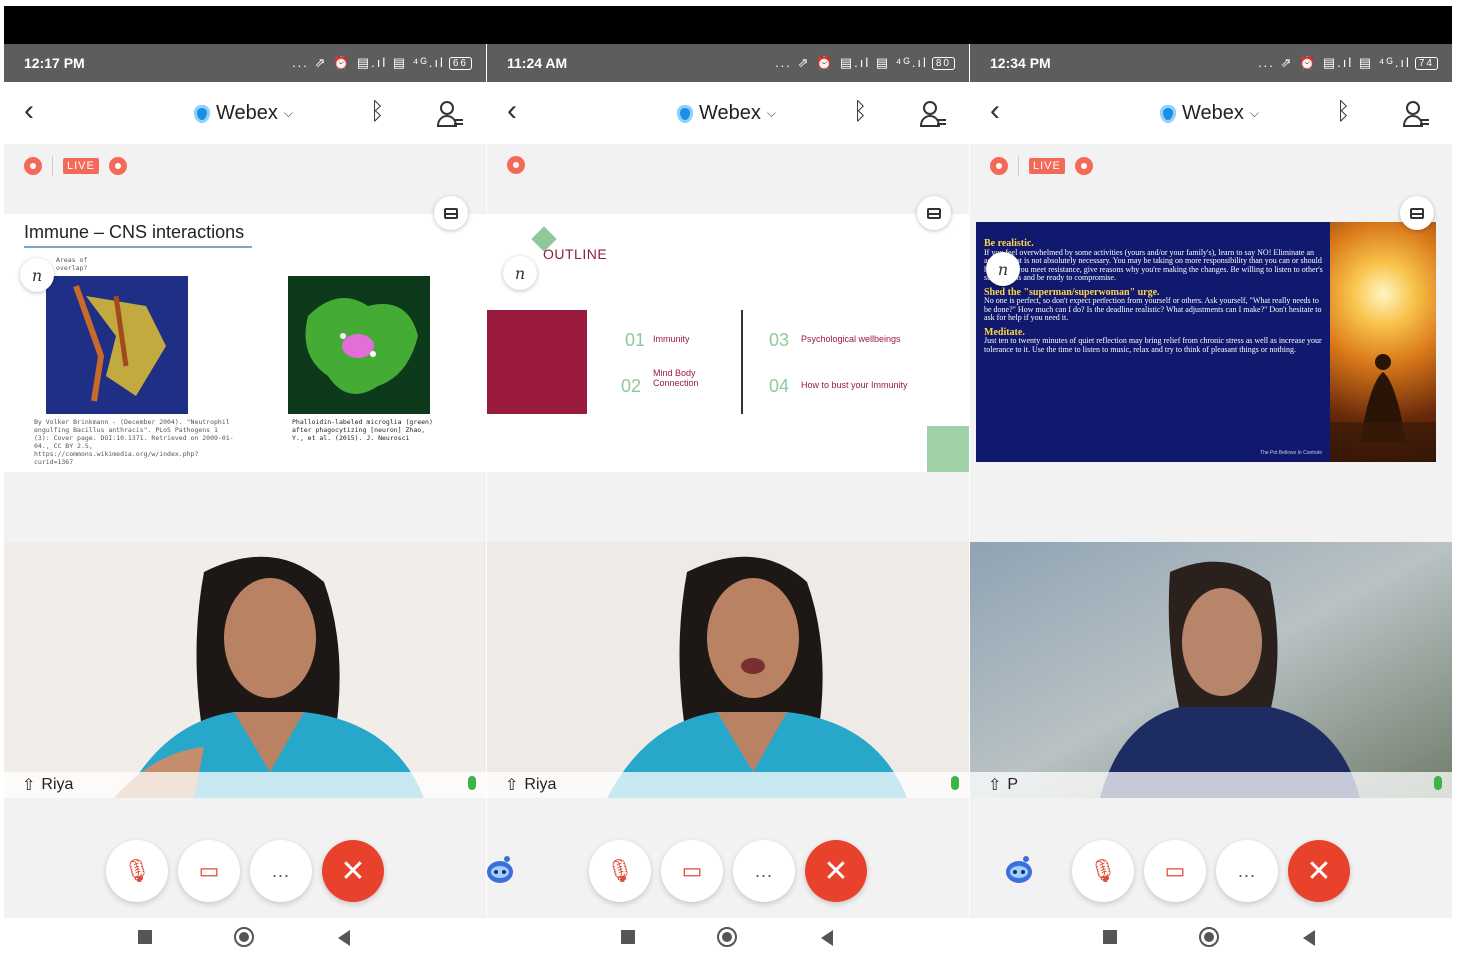 The image size is (1458, 958). What do you see at coordinates (245, 63) in the screenshot?
I see `status-bar: 12:17 PM ... ⇗ ⏰ ▤.ıl ▤ ⁴ᴳ.ıl 66` at bounding box center [245, 63].